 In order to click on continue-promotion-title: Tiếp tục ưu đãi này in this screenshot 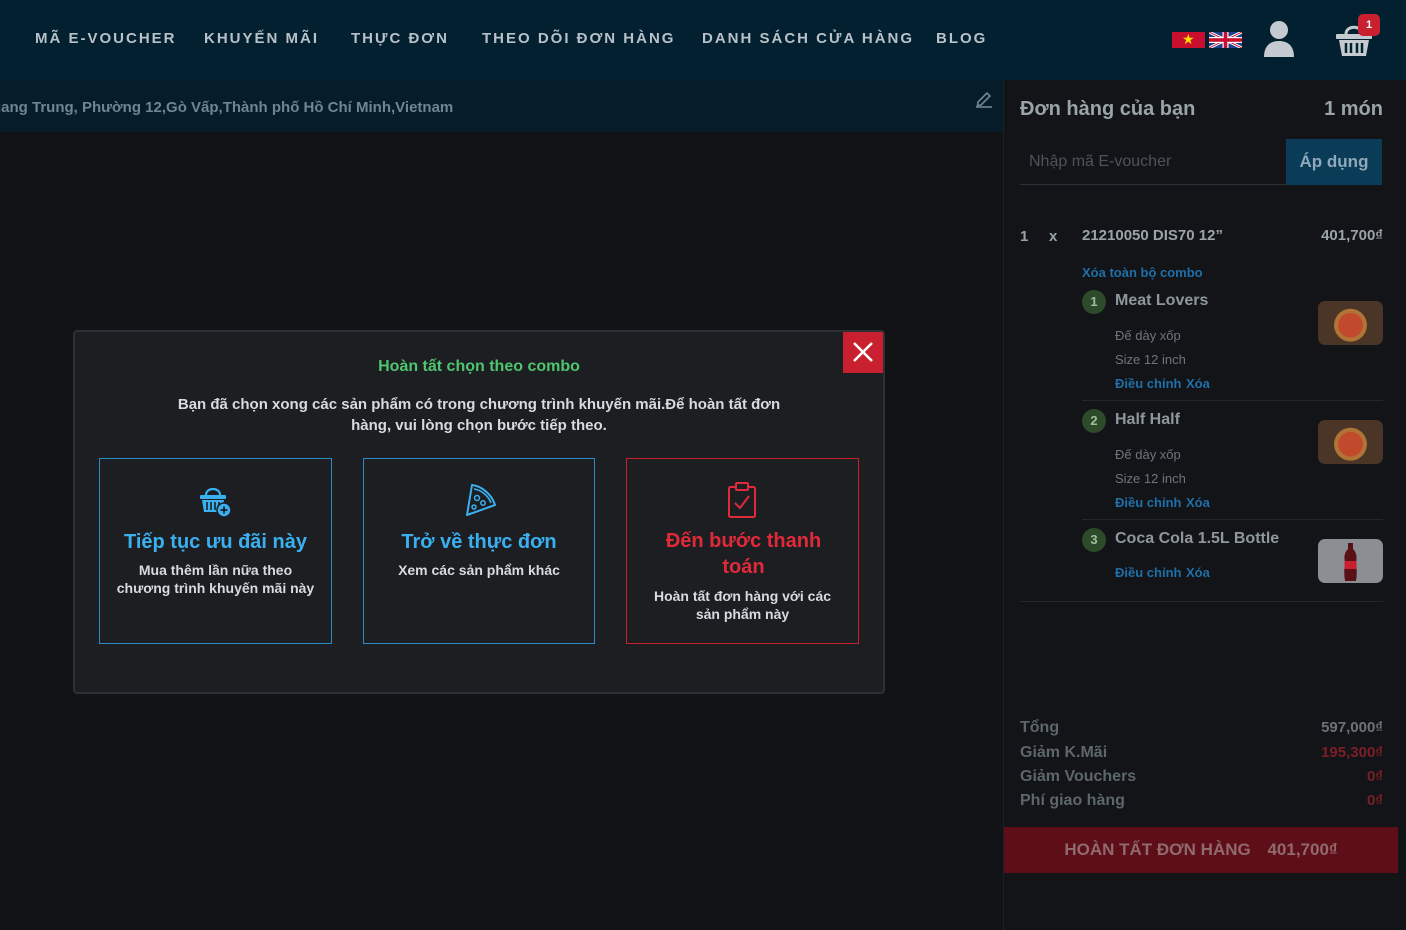, I will do `click(215, 542)`.